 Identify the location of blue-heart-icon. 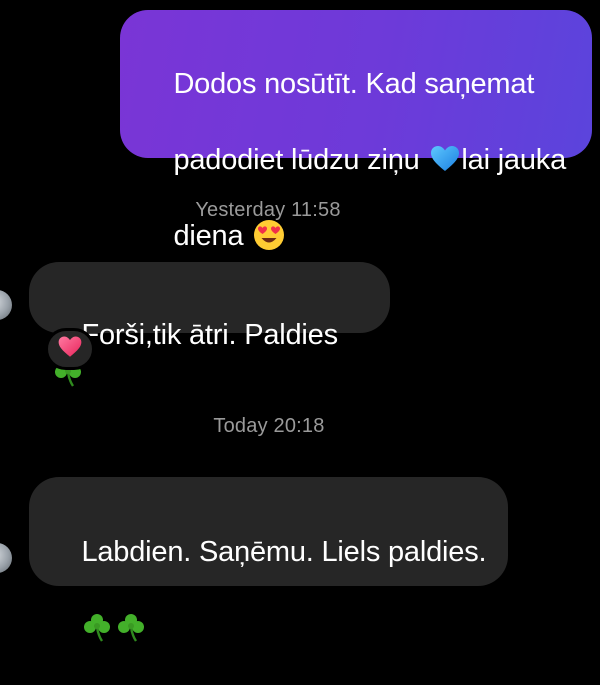
(445, 159).